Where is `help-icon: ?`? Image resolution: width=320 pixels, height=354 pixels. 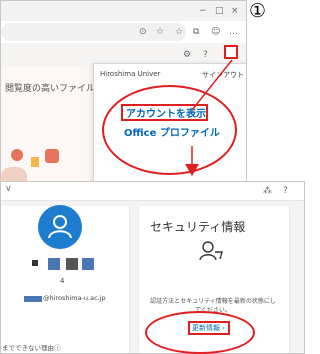 help-icon: ? is located at coordinates (285, 191).